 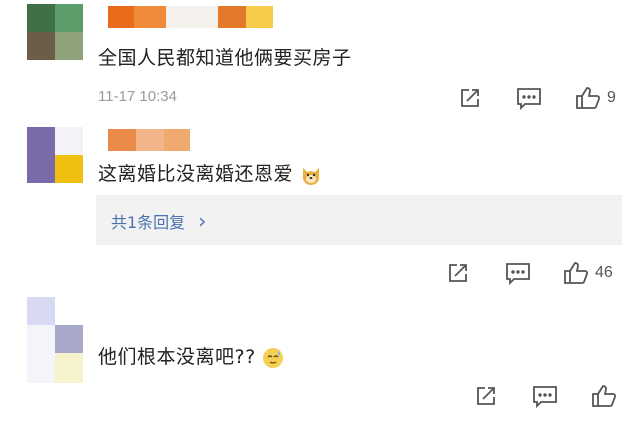 I want to click on doge-emoji, so click(x=310, y=176).